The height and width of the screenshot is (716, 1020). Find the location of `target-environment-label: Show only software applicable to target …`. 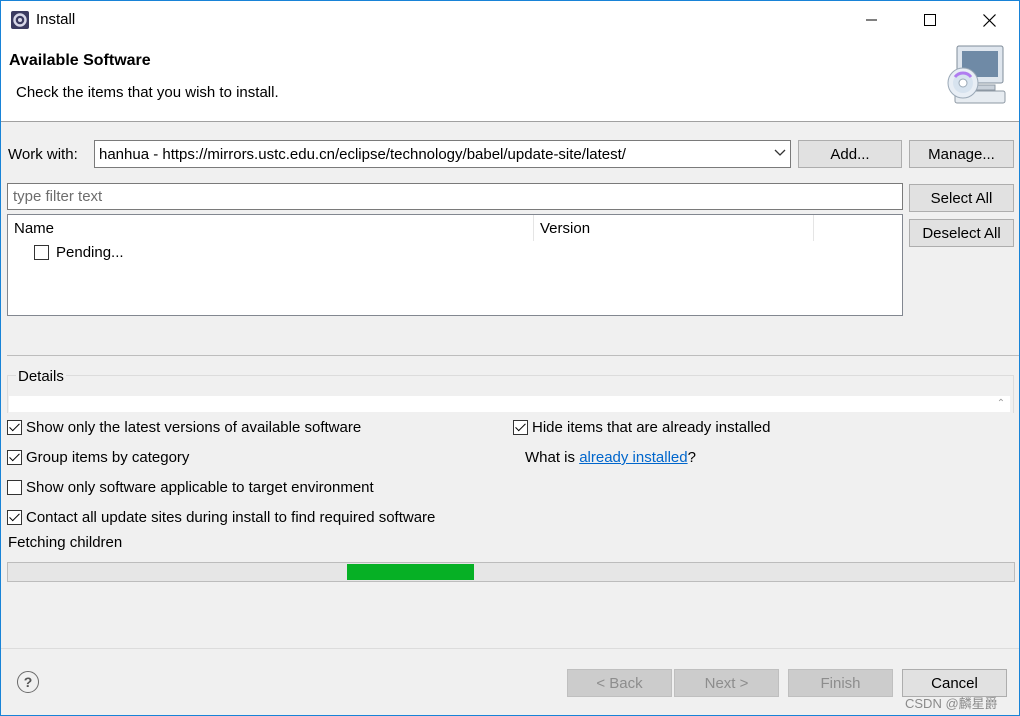

target-environment-label: Show only software applicable to target … is located at coordinates (200, 487).